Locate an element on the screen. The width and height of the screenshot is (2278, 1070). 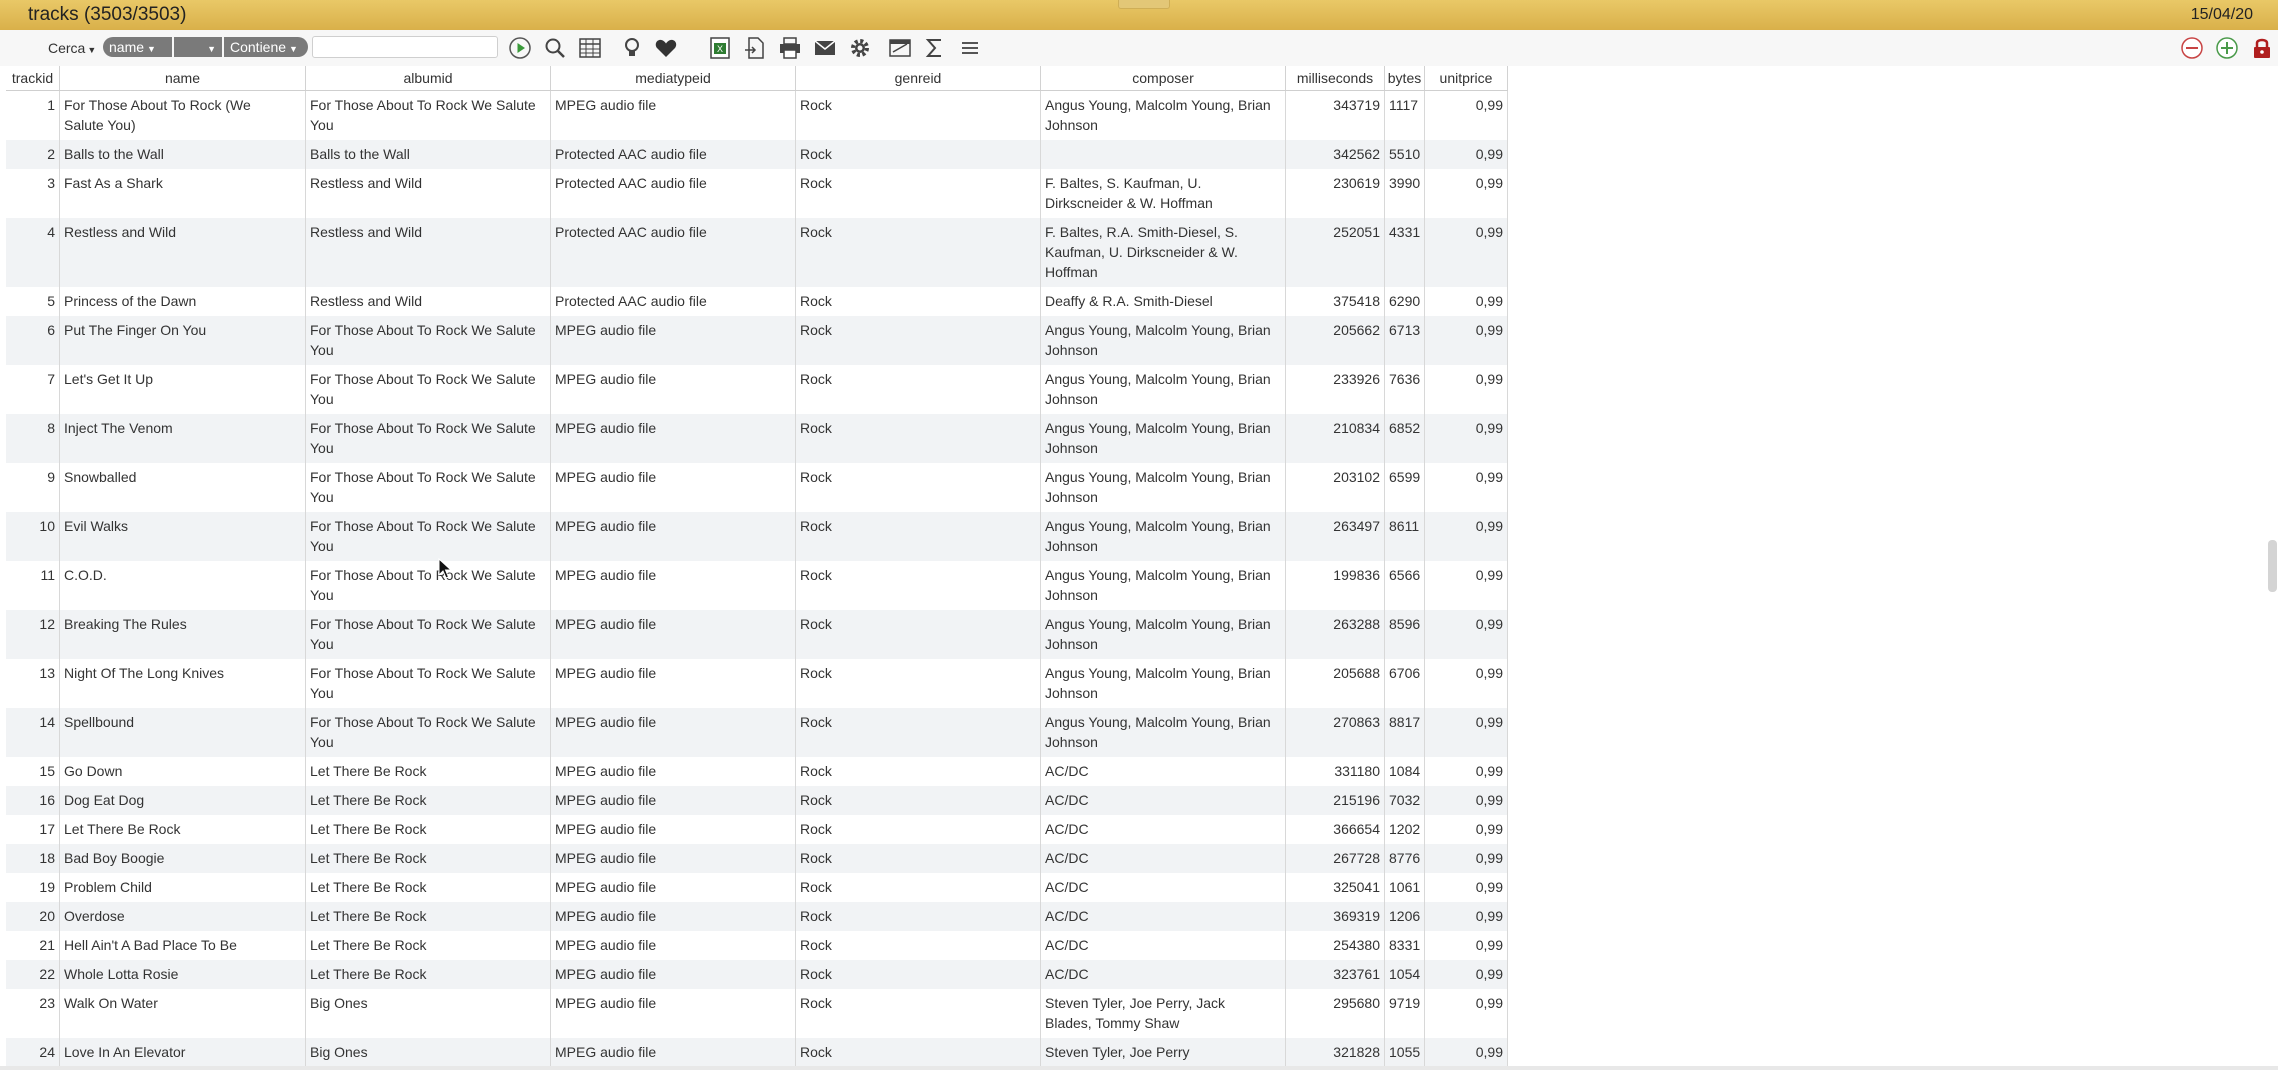
bytes-cell: 8331 is located at coordinates (1405, 945).